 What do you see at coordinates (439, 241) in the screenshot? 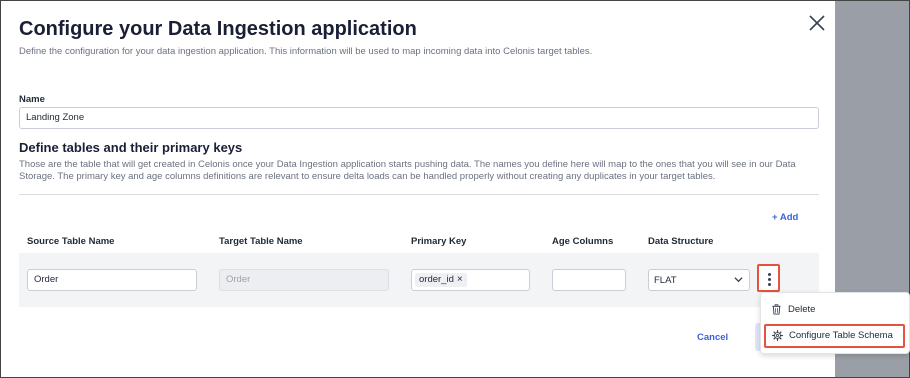
I see `column-header-primary-key: Primary Key` at bounding box center [439, 241].